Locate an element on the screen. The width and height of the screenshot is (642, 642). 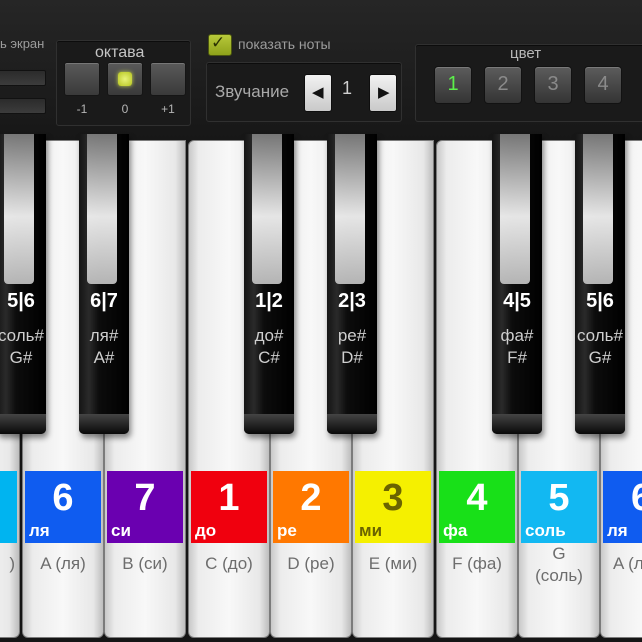
note-color-block: 5 соль is located at coordinates (559, 507).